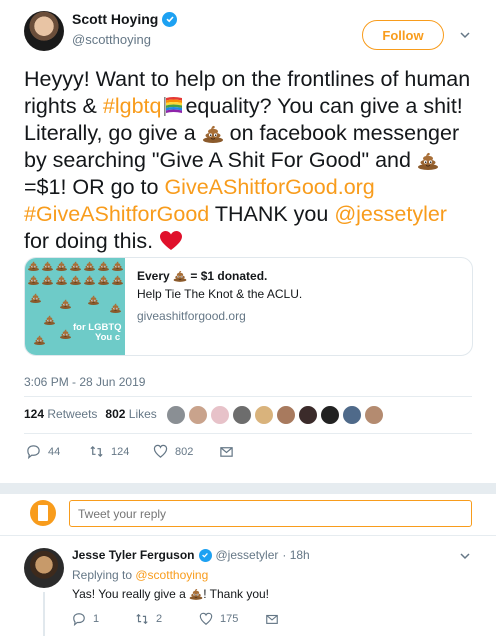 This screenshot has height=636, width=496. I want to click on like-button: 175, so click(232, 619).